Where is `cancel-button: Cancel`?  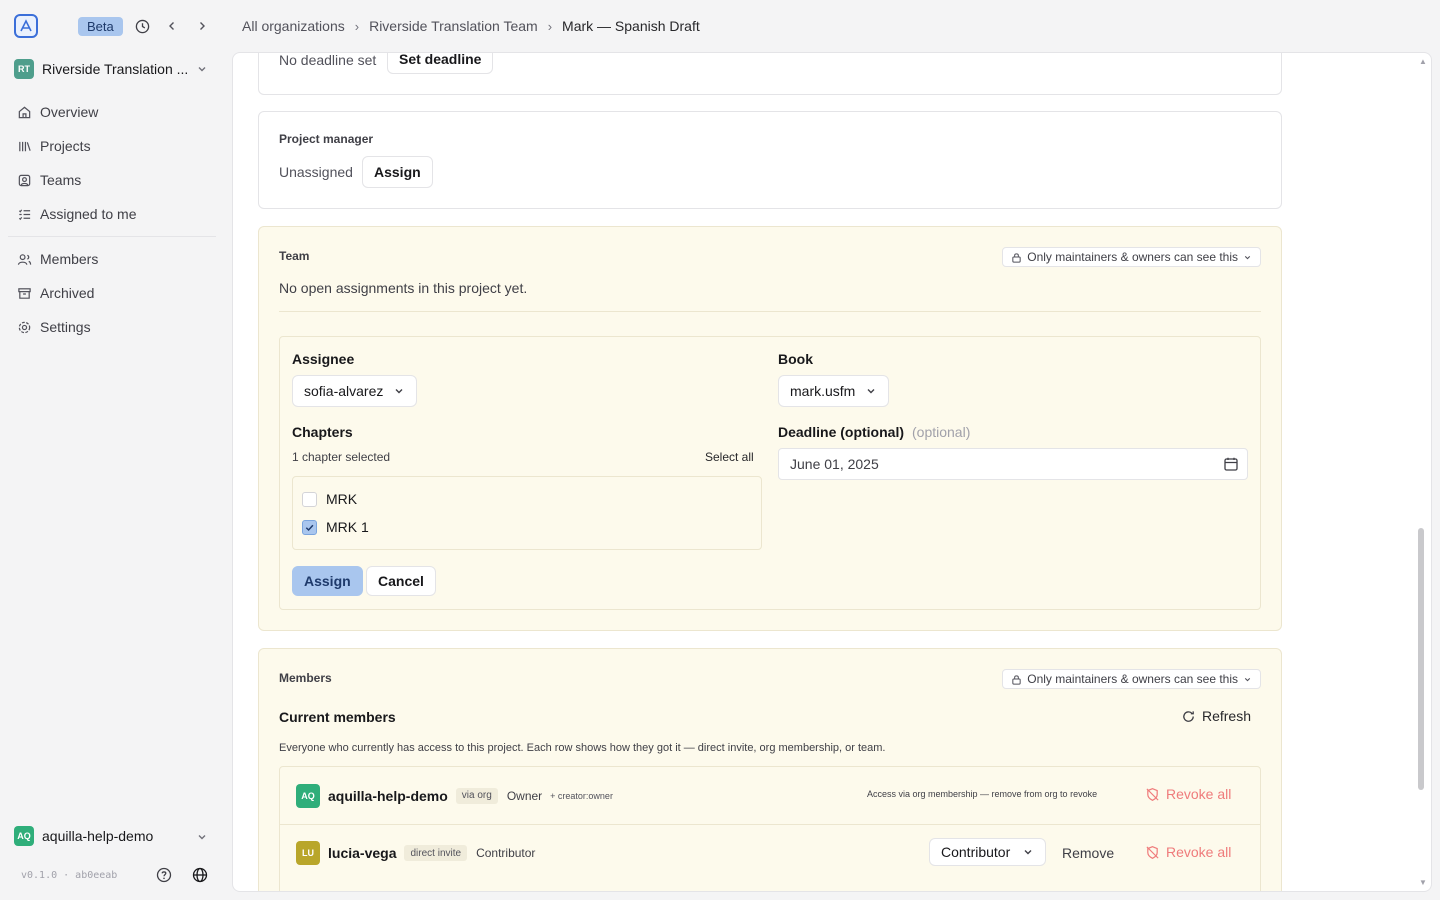 cancel-button: Cancel is located at coordinates (401, 581).